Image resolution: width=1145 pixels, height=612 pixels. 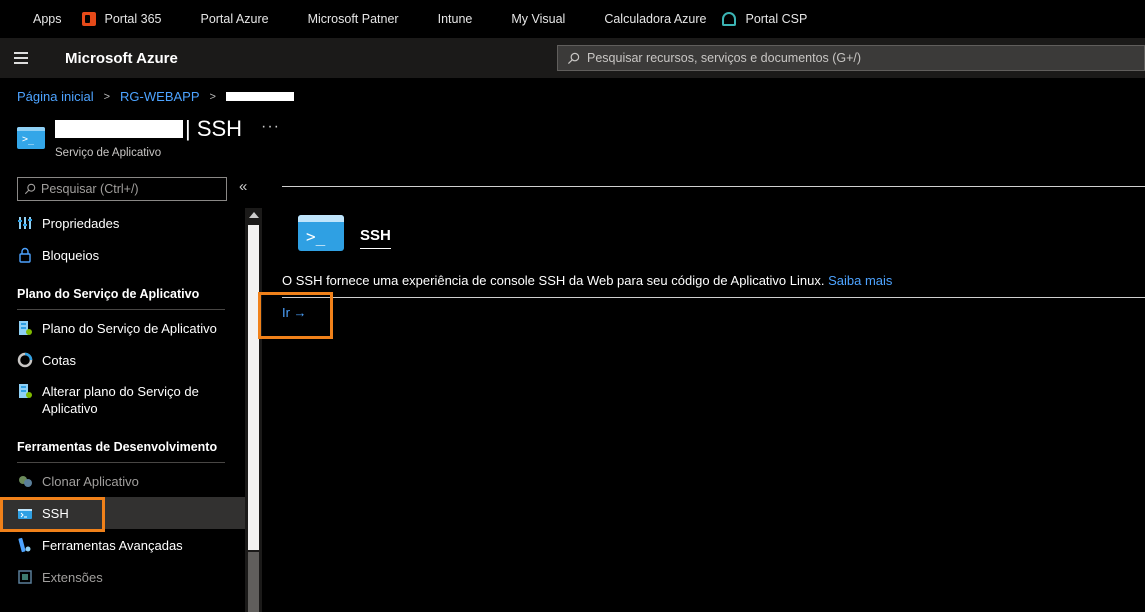 What do you see at coordinates (25, 391) in the screenshot?
I see `change-plan-icon` at bounding box center [25, 391].